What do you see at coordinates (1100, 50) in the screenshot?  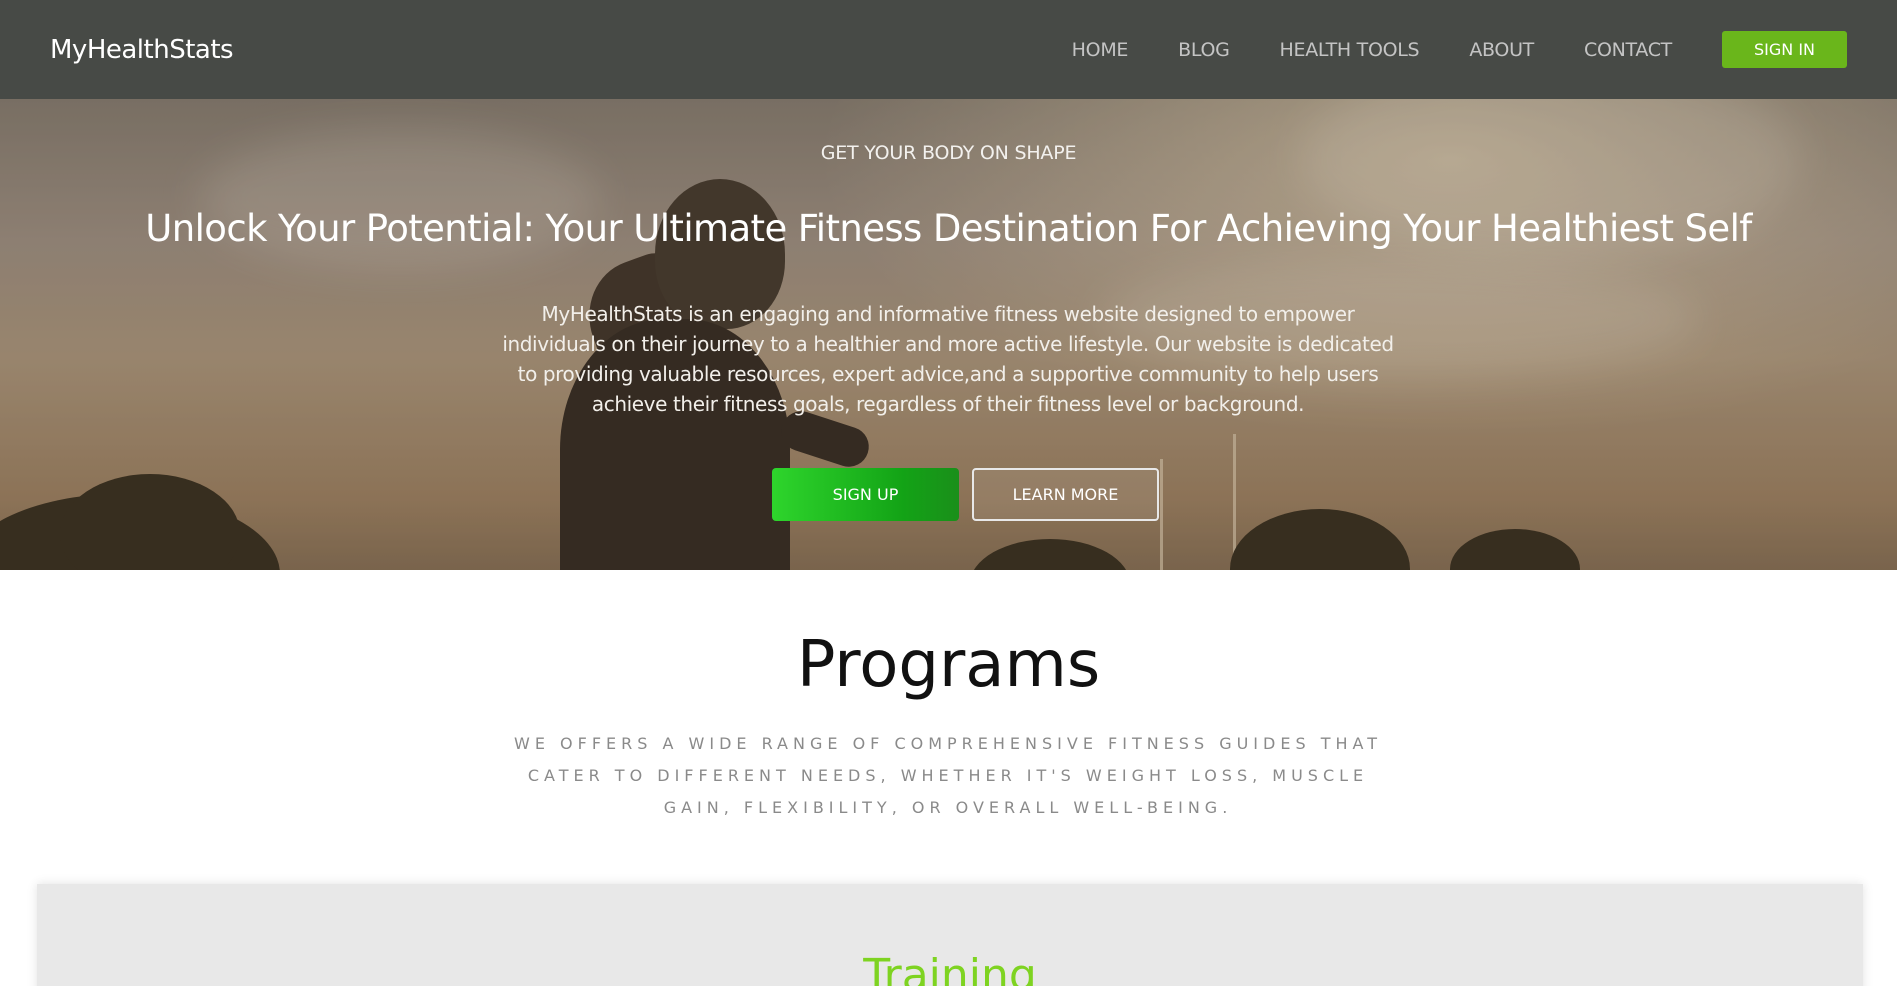 I see `nav-item-home: HOME` at bounding box center [1100, 50].